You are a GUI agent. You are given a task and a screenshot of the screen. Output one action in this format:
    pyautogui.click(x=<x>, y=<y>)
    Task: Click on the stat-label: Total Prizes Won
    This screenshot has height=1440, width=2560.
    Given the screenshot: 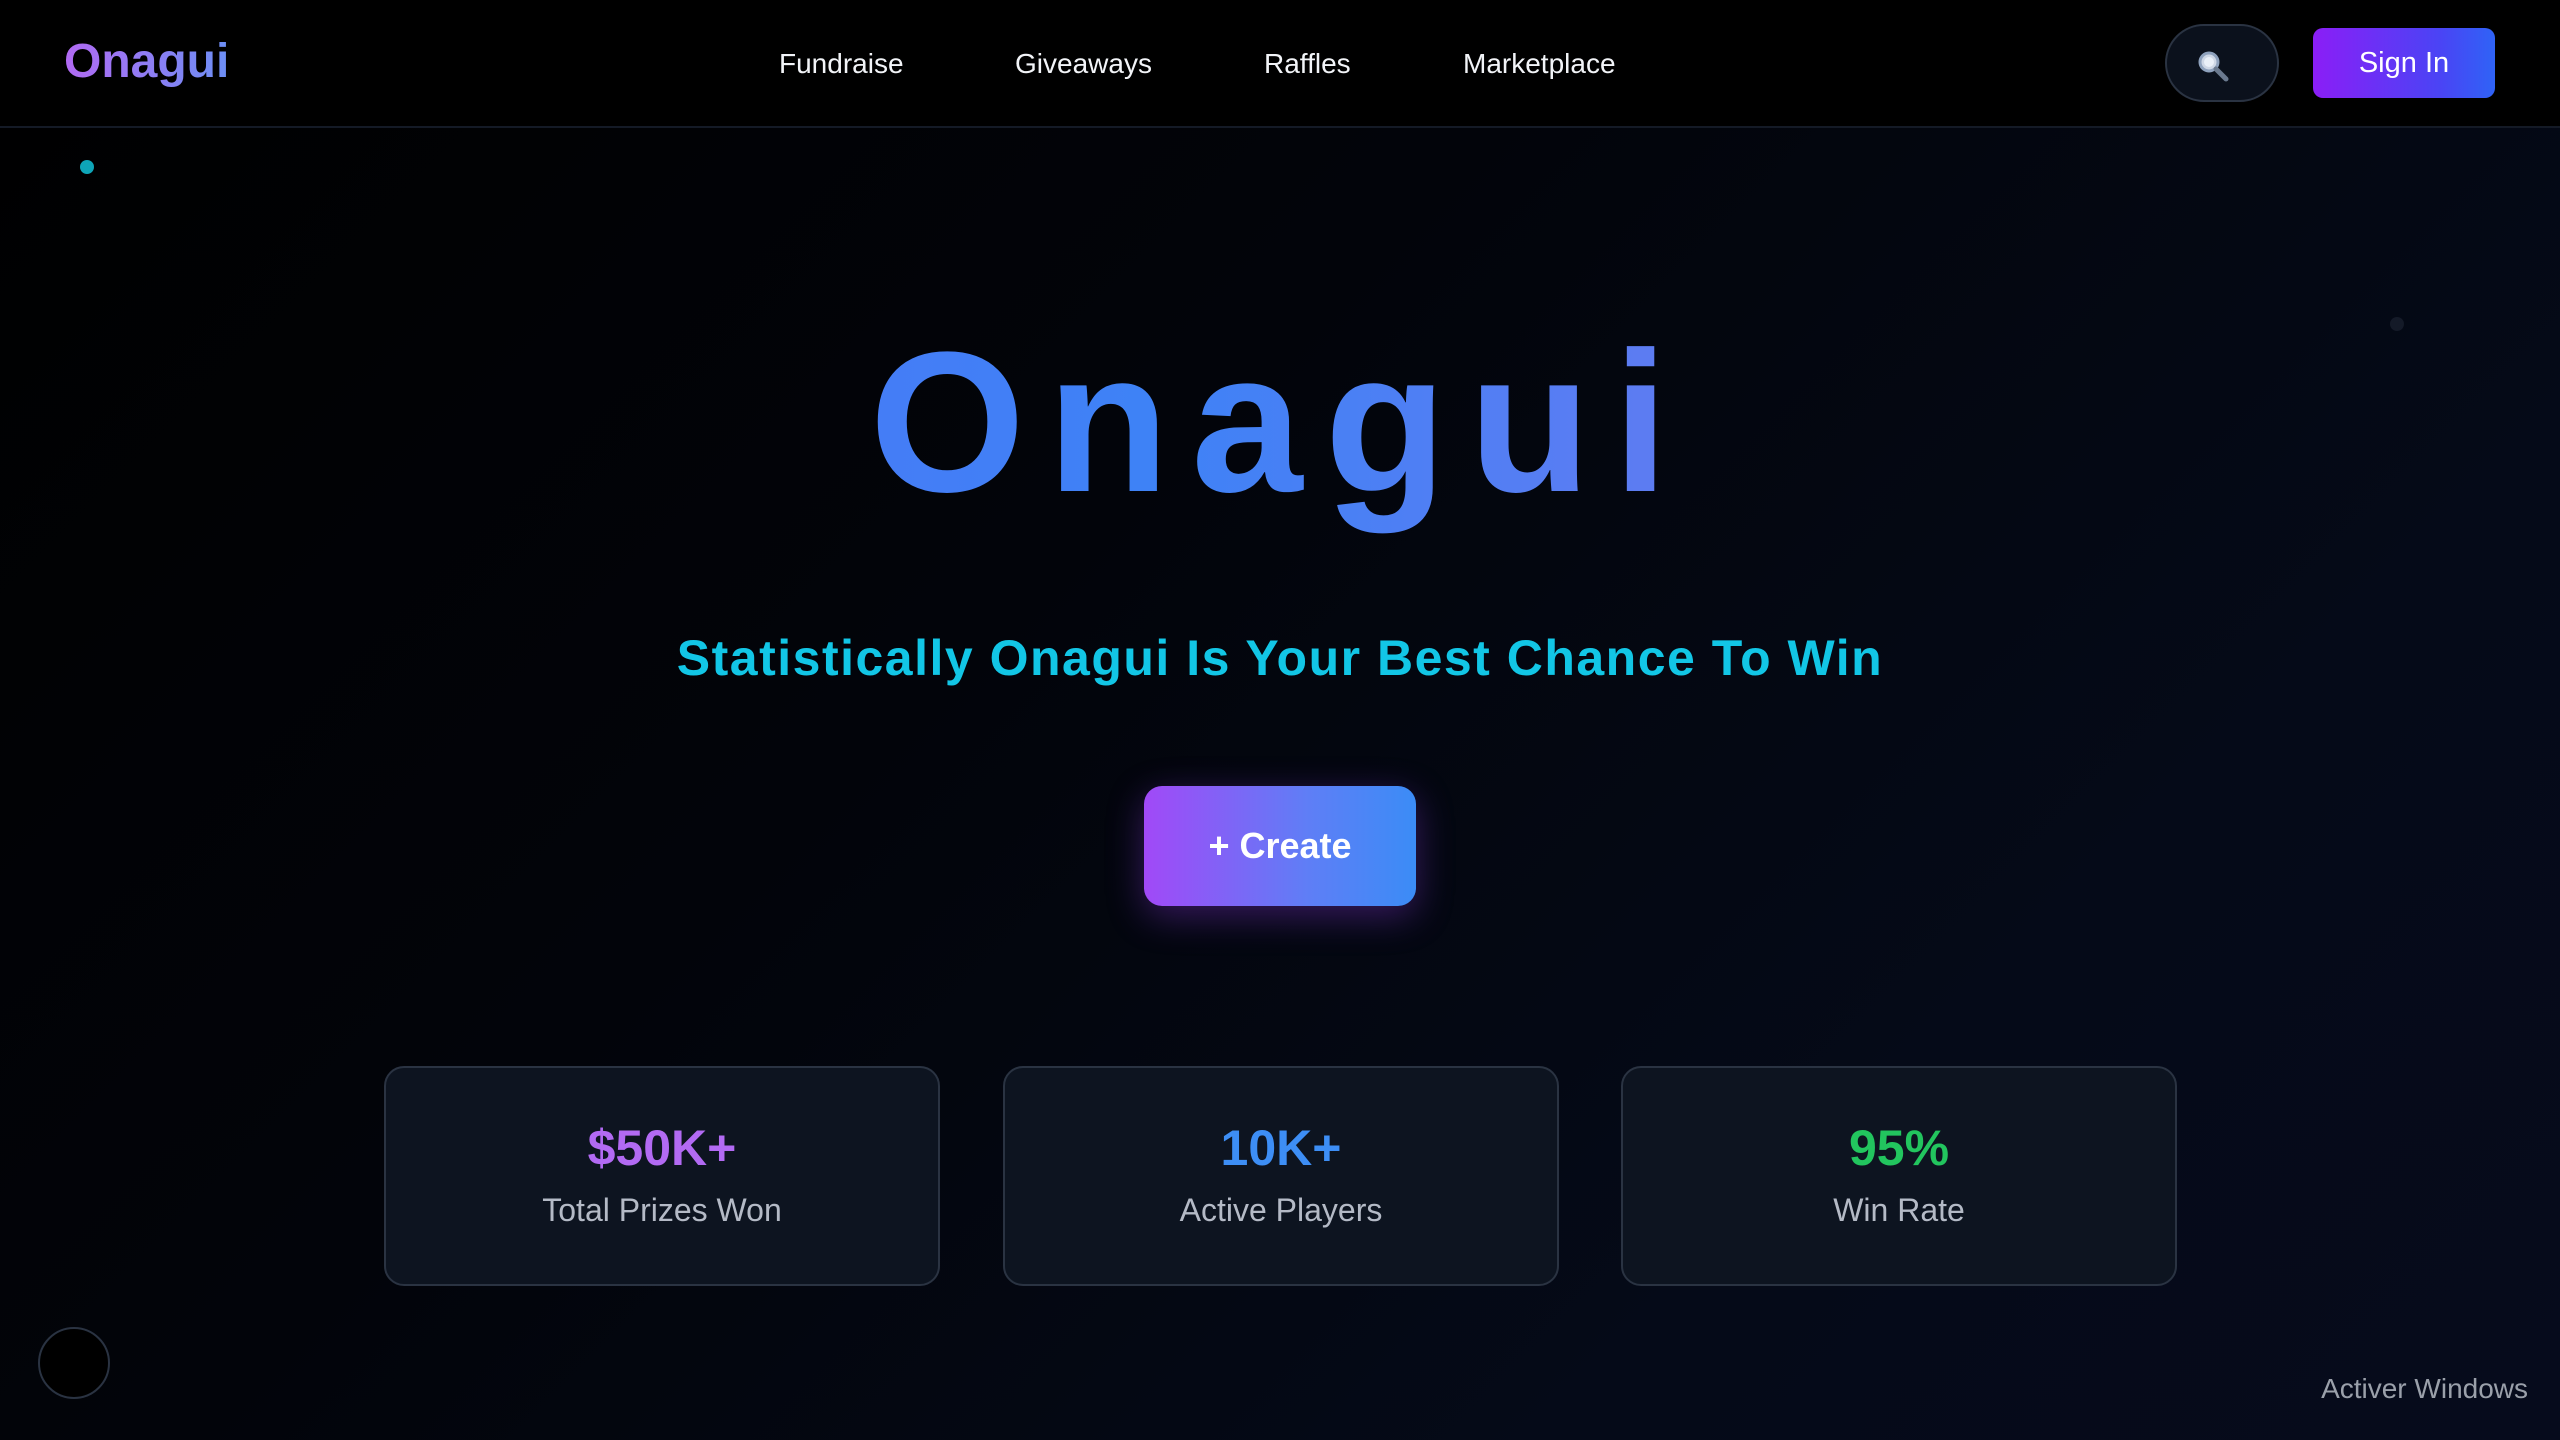 What is the action you would take?
    pyautogui.click(x=662, y=1210)
    